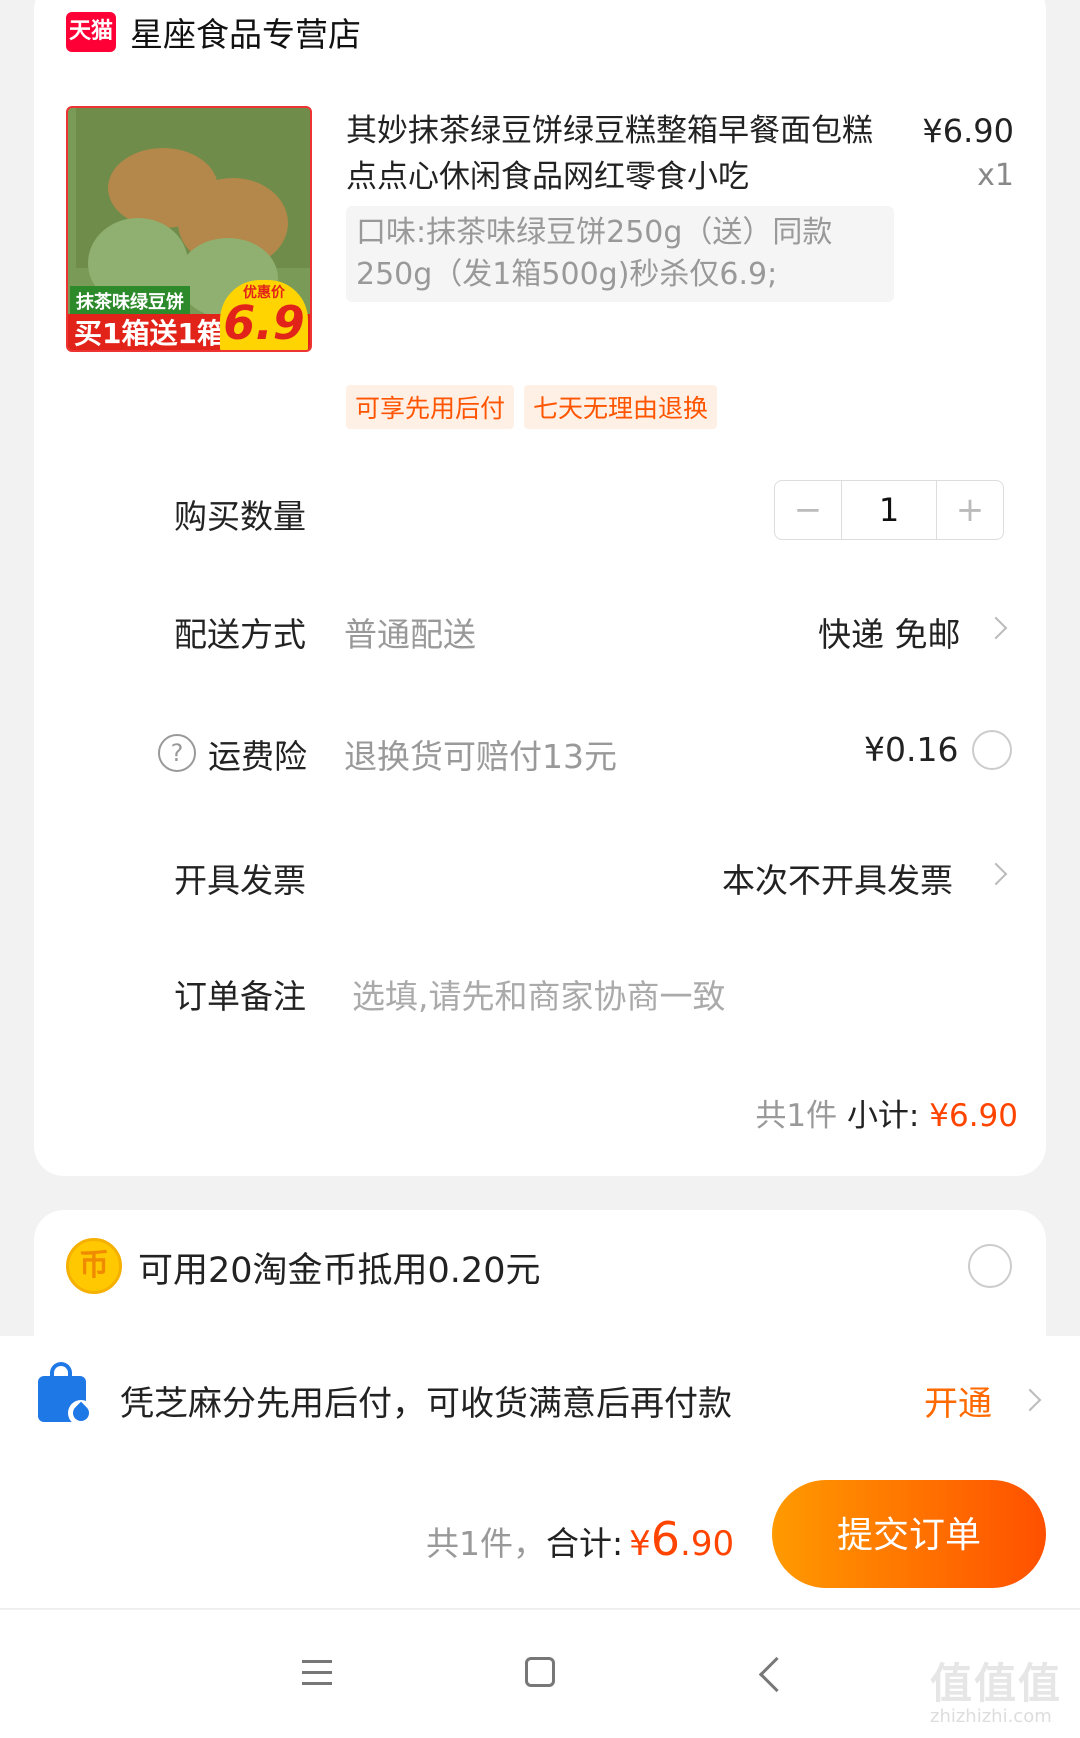 The image size is (1080, 1738). I want to click on total-integer: 6, so click(665, 1539).